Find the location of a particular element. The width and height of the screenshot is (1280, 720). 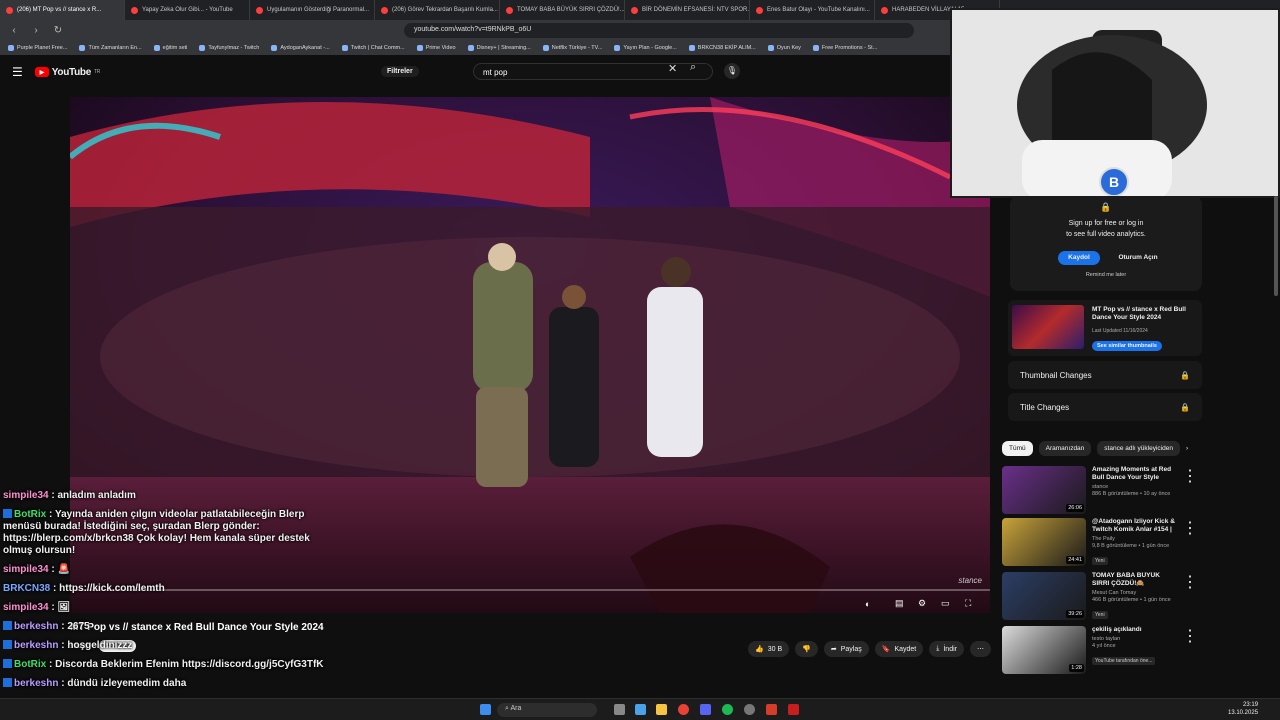

bookmark-item: Tayfunylmaz - Twitch is located at coordinates (229, 47).